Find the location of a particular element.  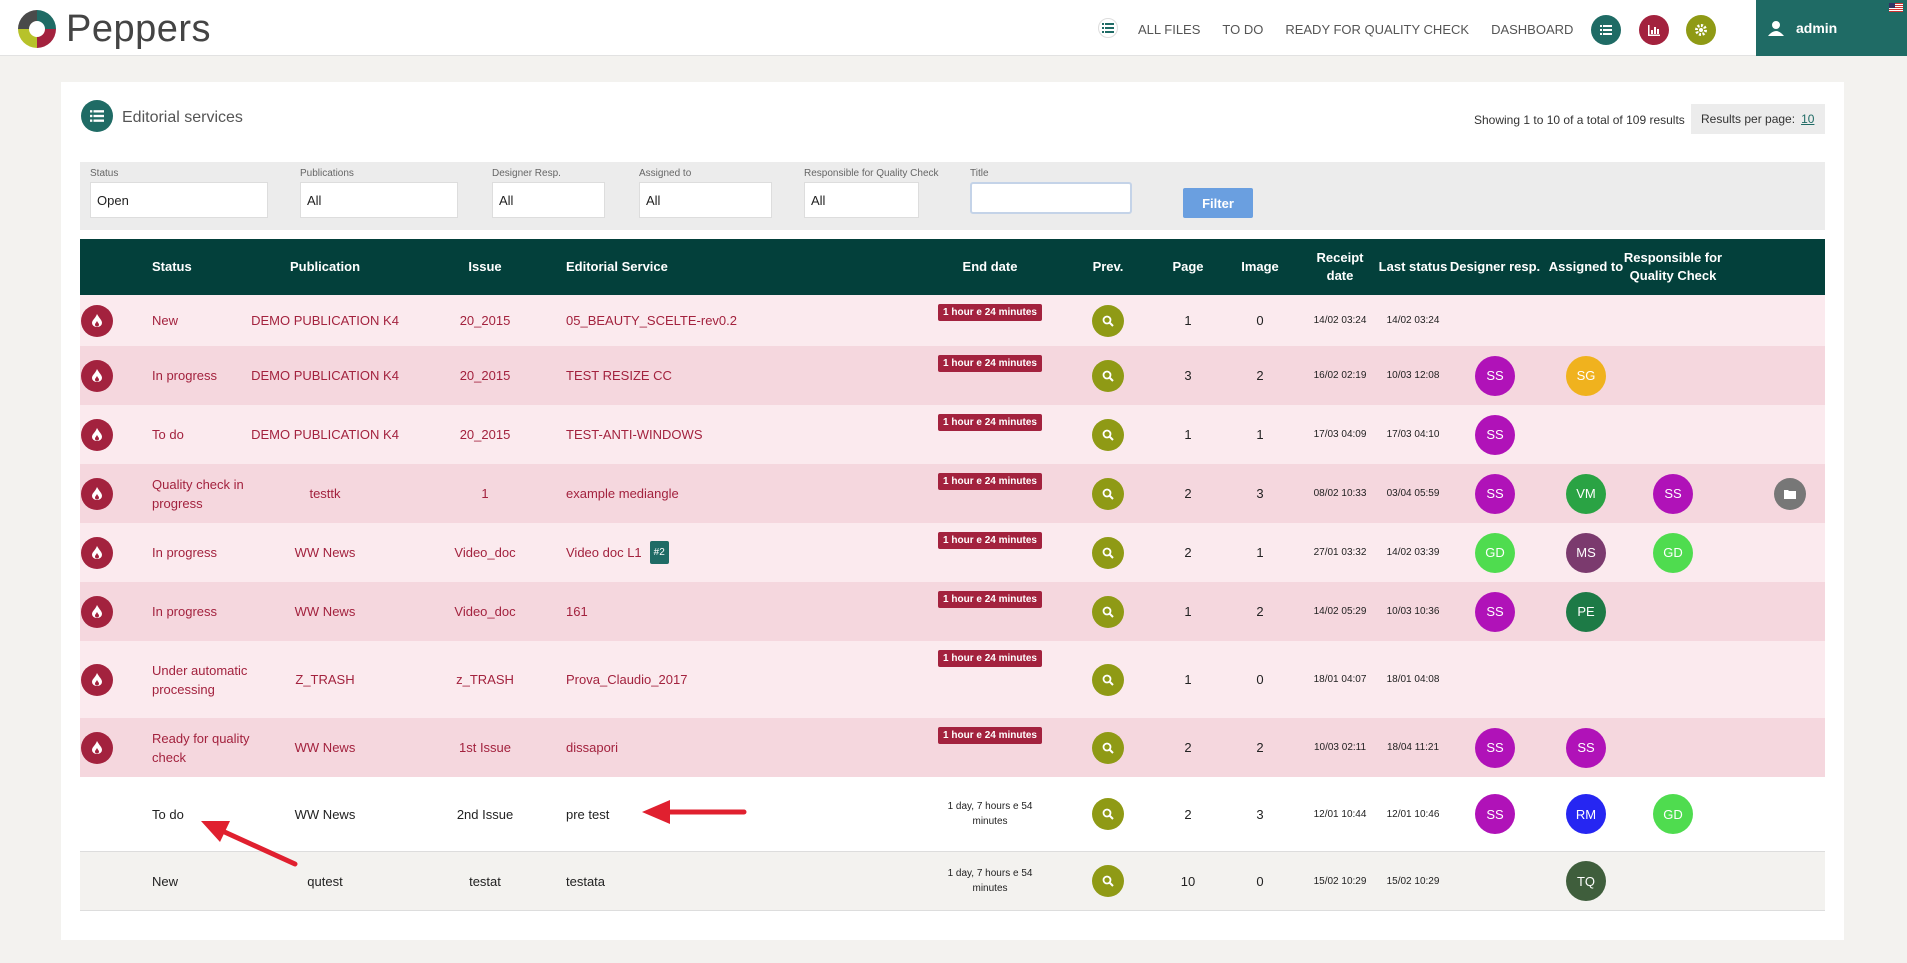

col-page: Page is located at coordinates (1188, 267).